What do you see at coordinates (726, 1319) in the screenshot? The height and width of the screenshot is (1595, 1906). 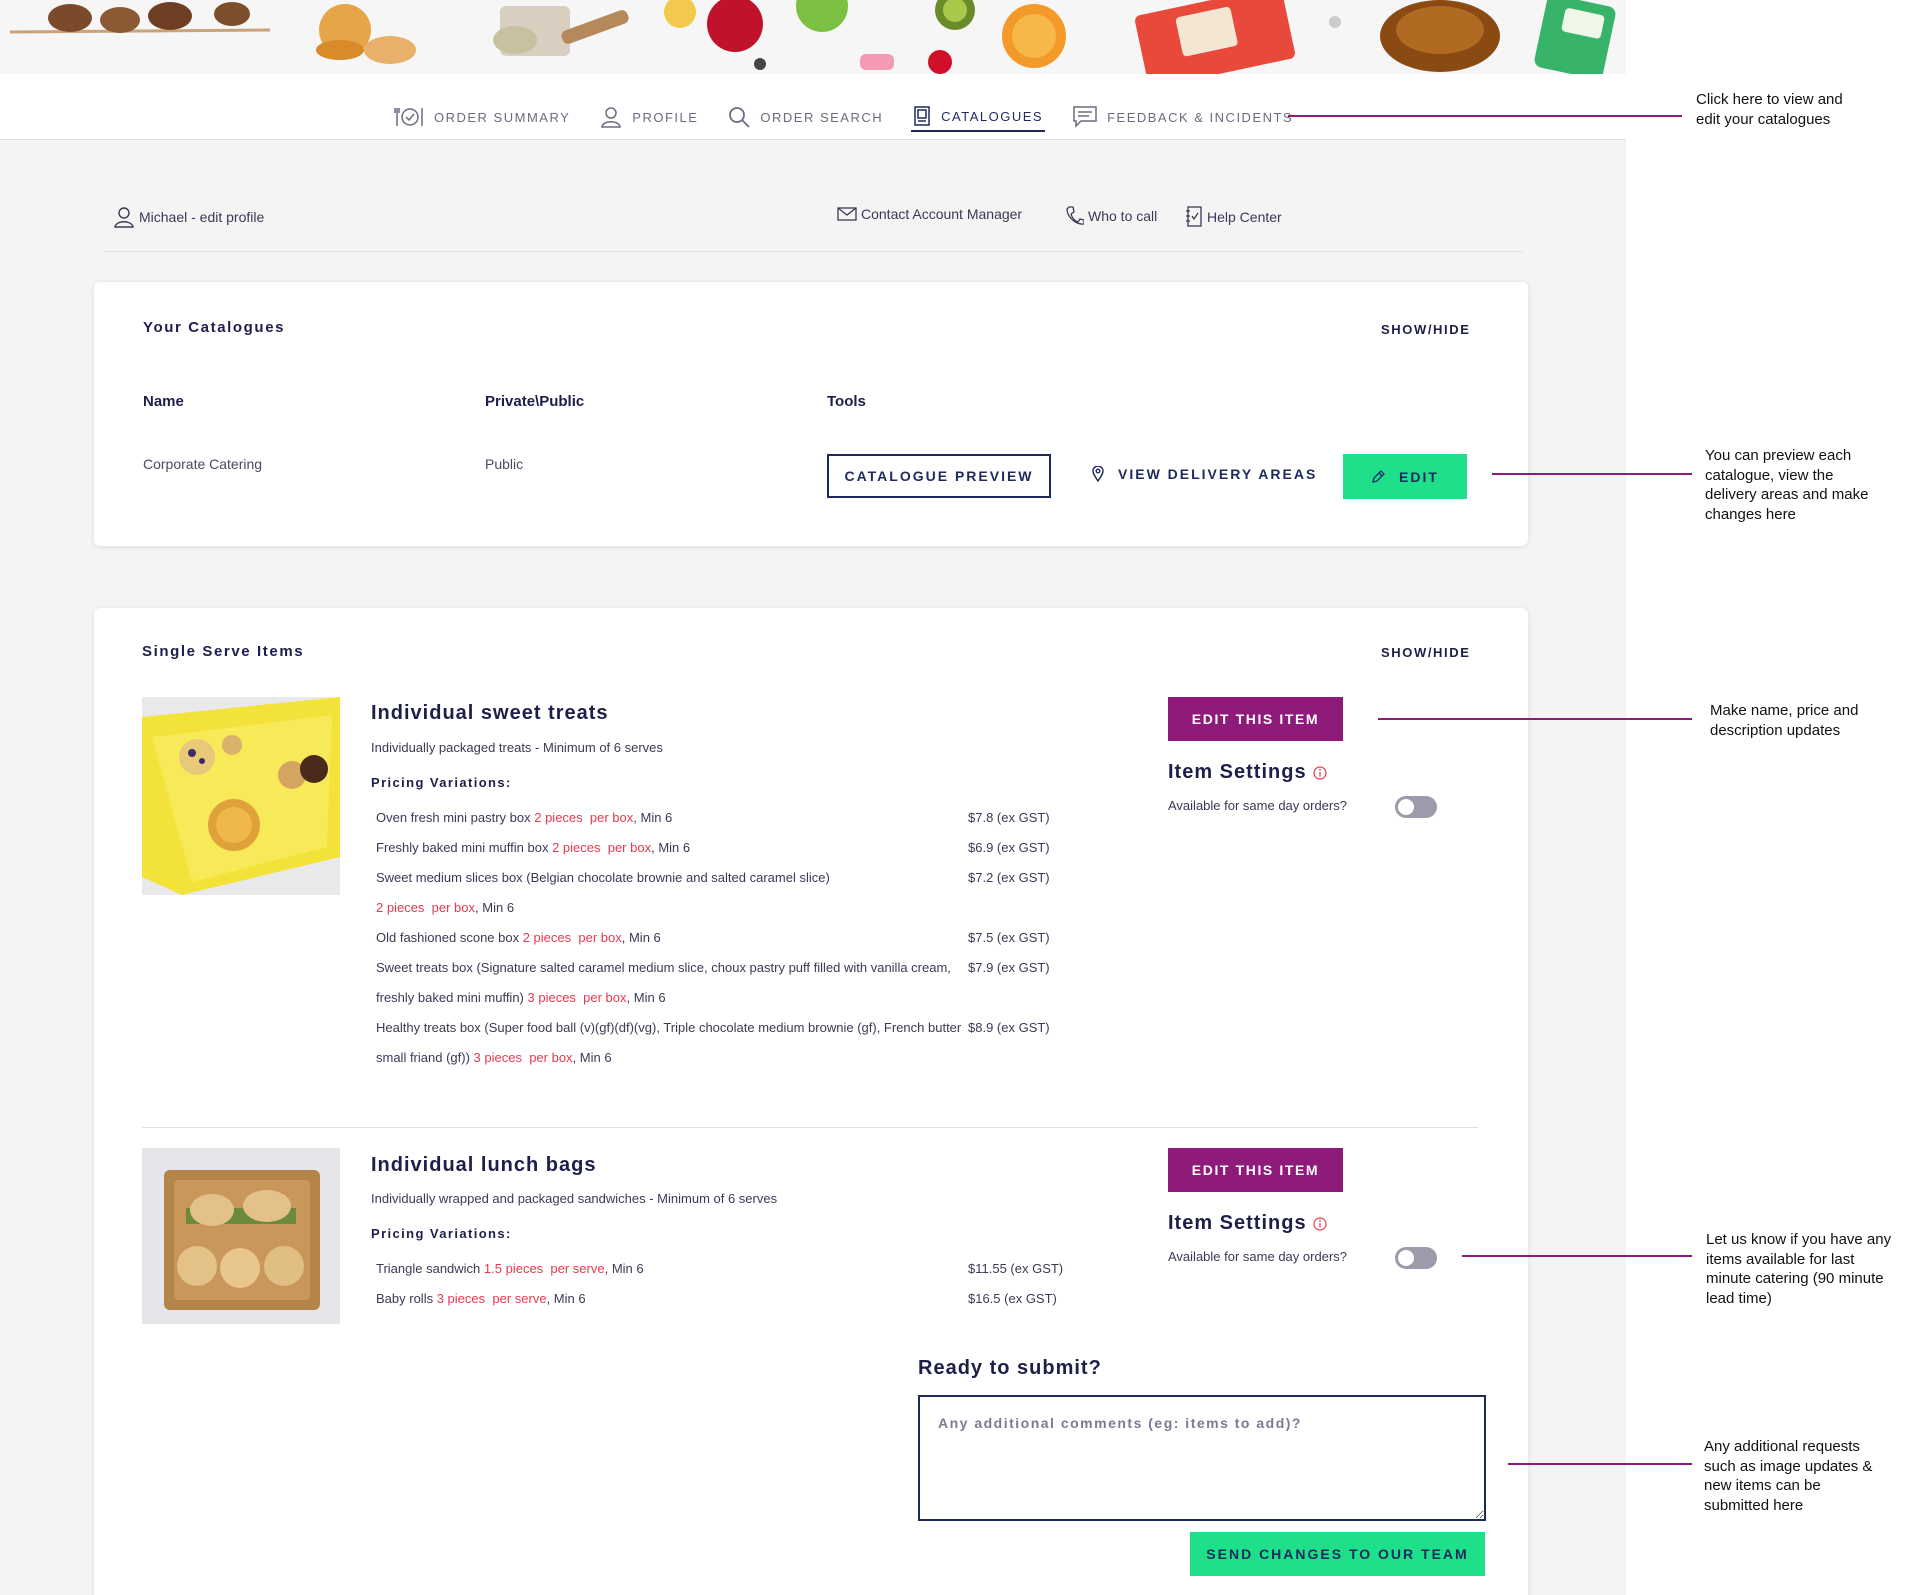 I see `pricing-variation-row-truncated` at bounding box center [726, 1319].